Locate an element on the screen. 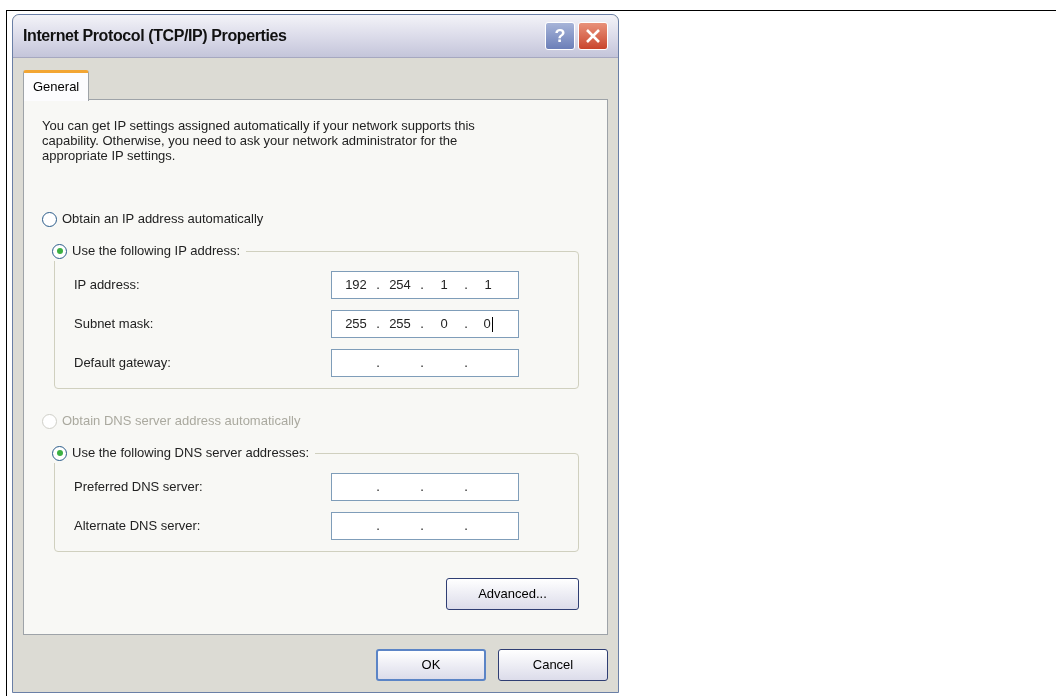 The height and width of the screenshot is (696, 1056). cancel-button: Cancel is located at coordinates (553, 665).